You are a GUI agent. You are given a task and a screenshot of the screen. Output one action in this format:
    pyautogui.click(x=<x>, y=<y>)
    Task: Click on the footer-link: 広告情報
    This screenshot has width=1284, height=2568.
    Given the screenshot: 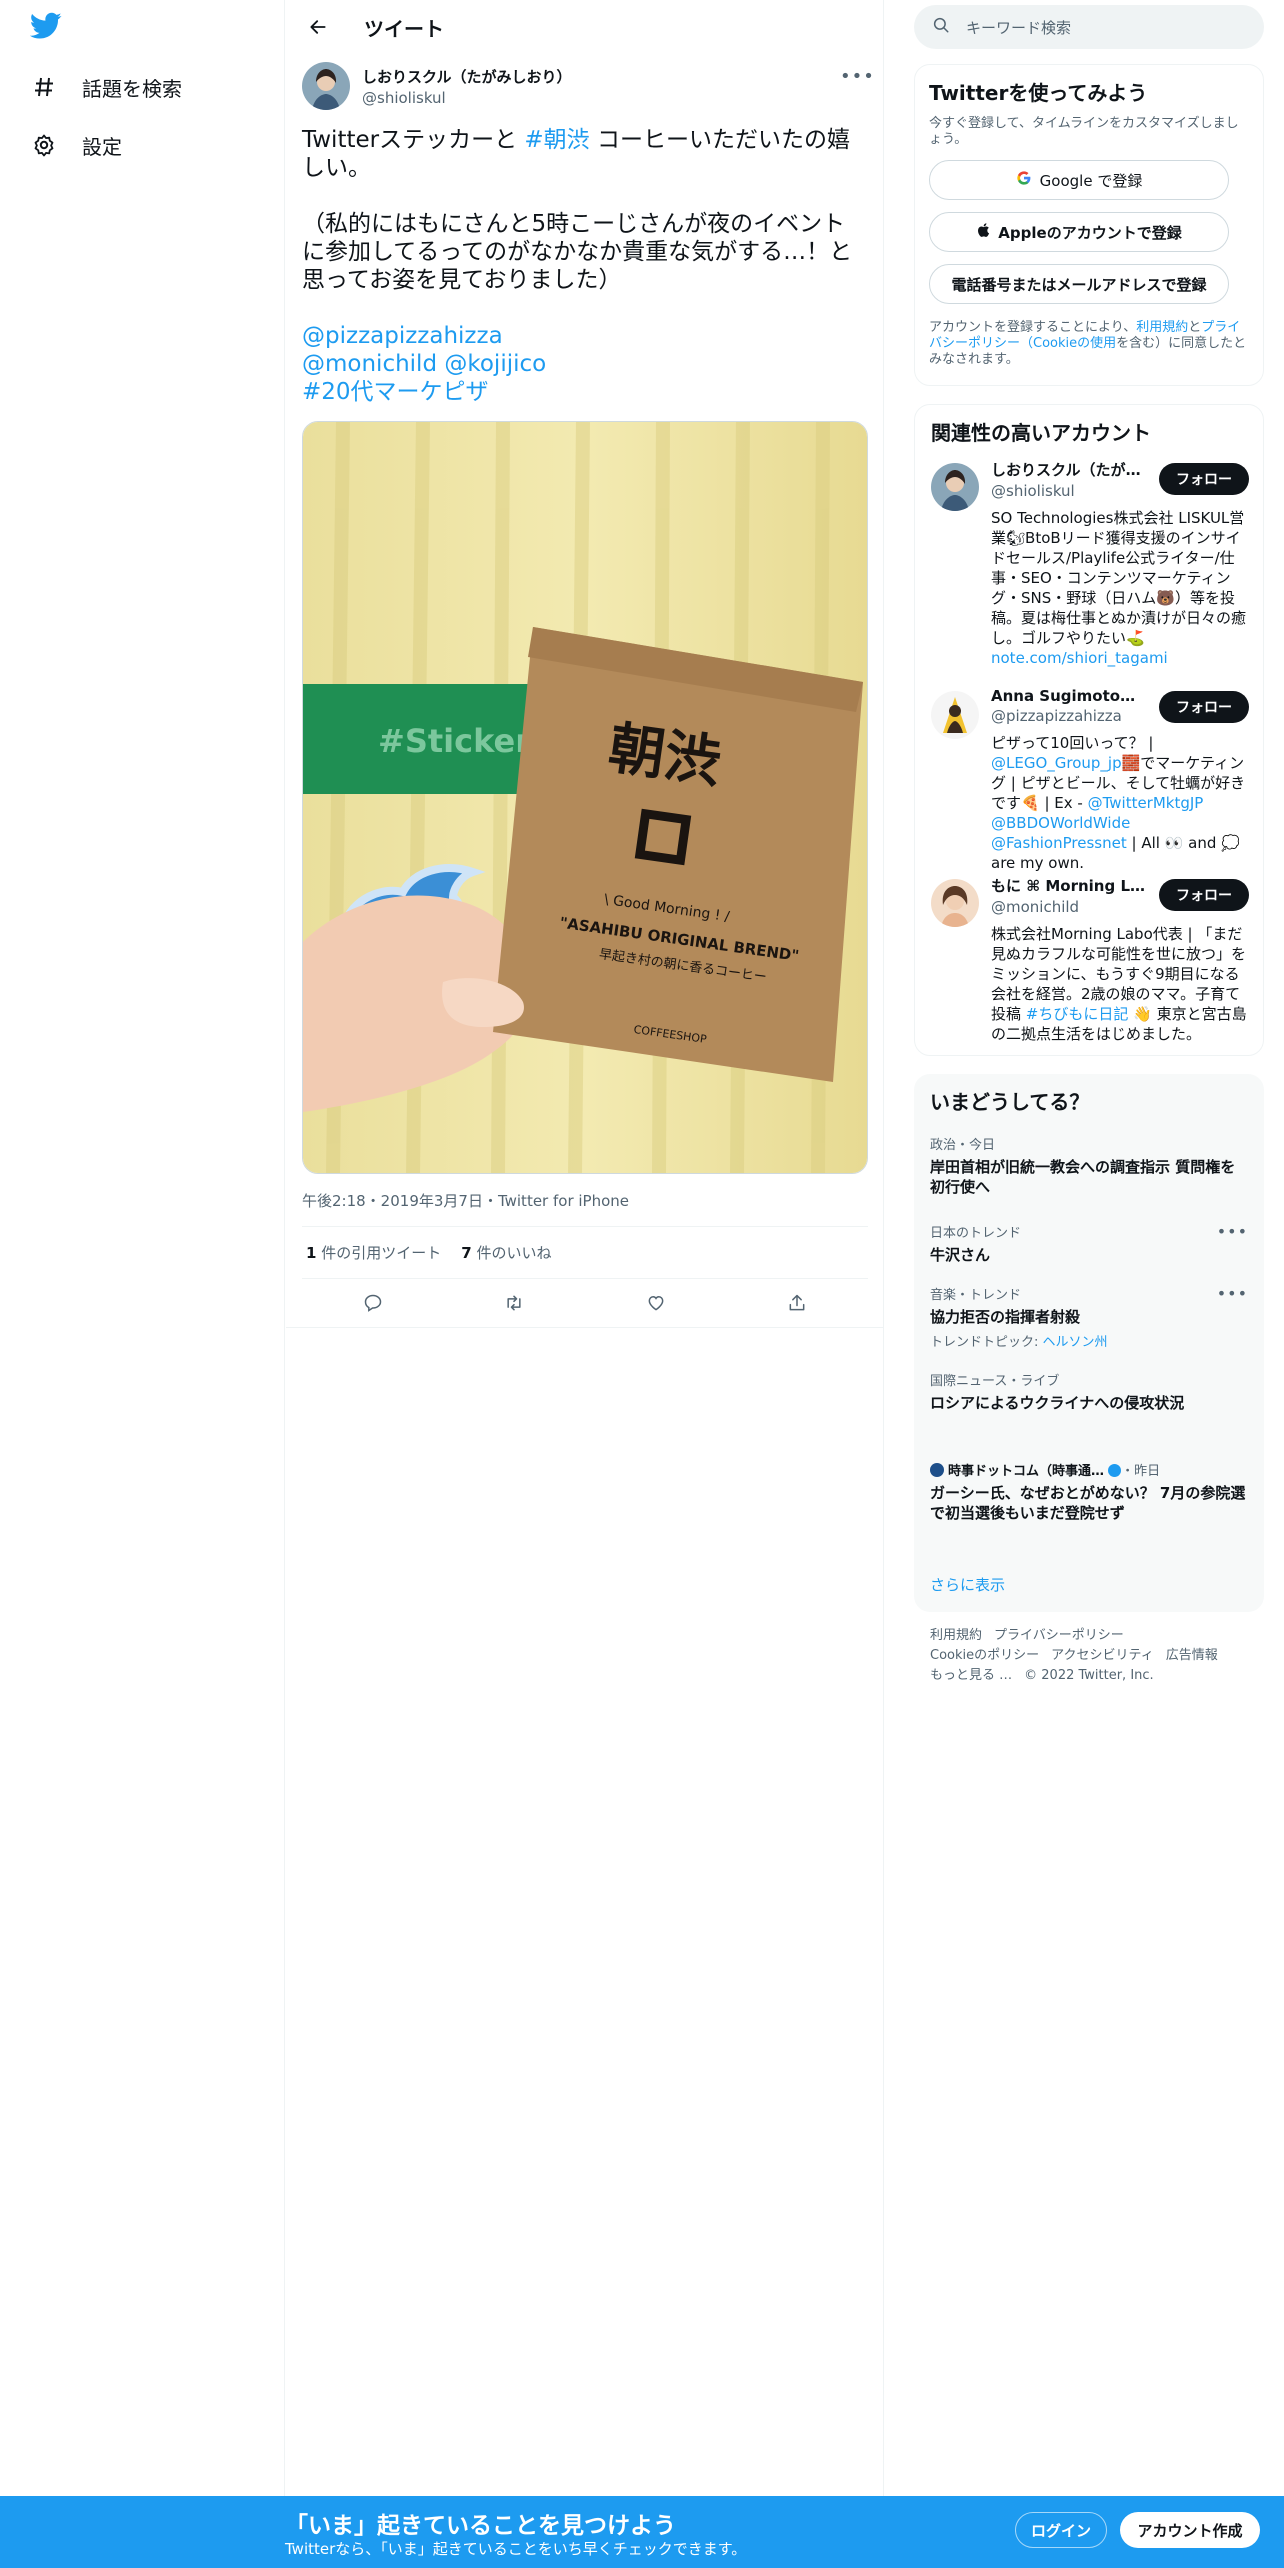 What is the action you would take?
    pyautogui.click(x=1192, y=1655)
    